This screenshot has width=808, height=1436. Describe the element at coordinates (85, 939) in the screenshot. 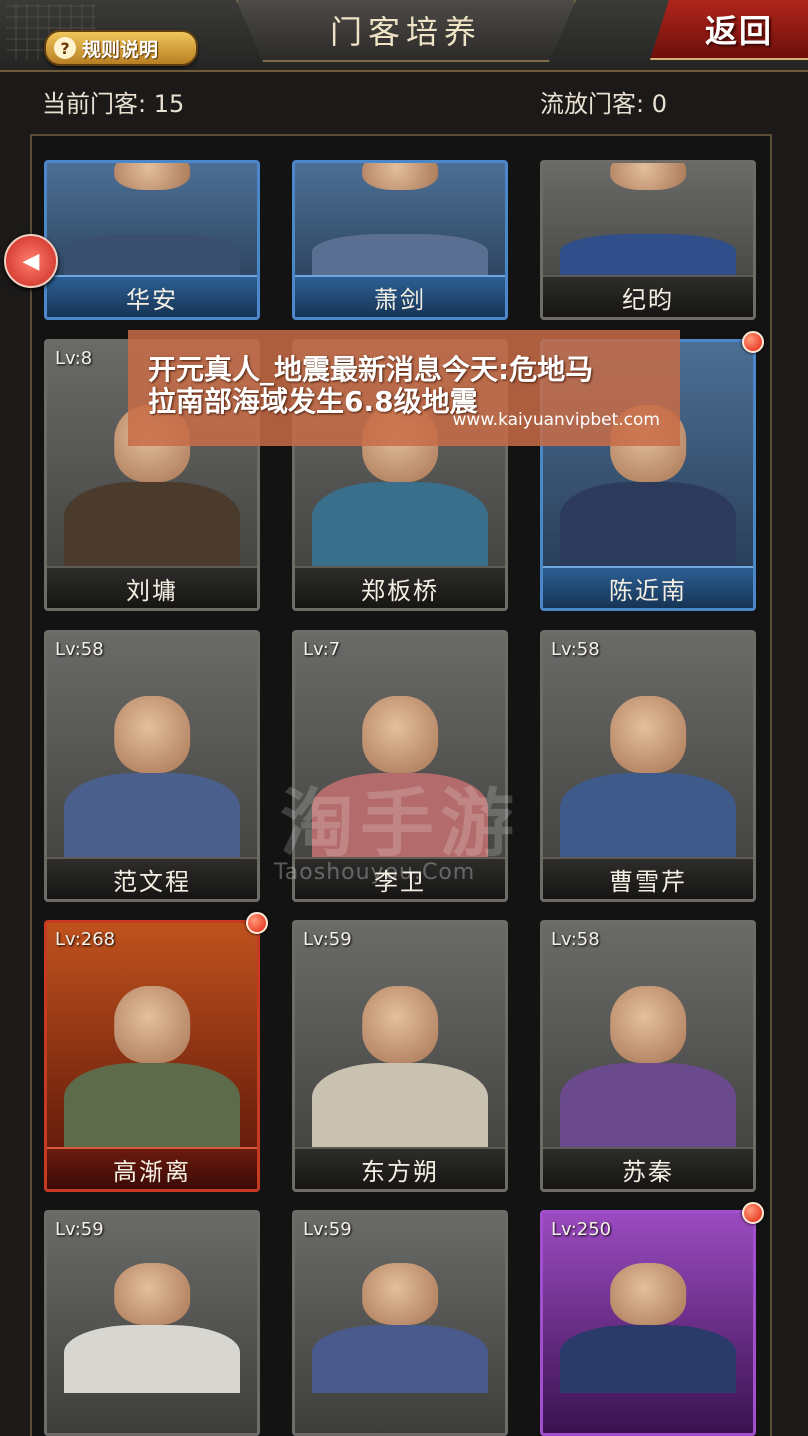

I see `retainer-level: Lv:268` at that location.